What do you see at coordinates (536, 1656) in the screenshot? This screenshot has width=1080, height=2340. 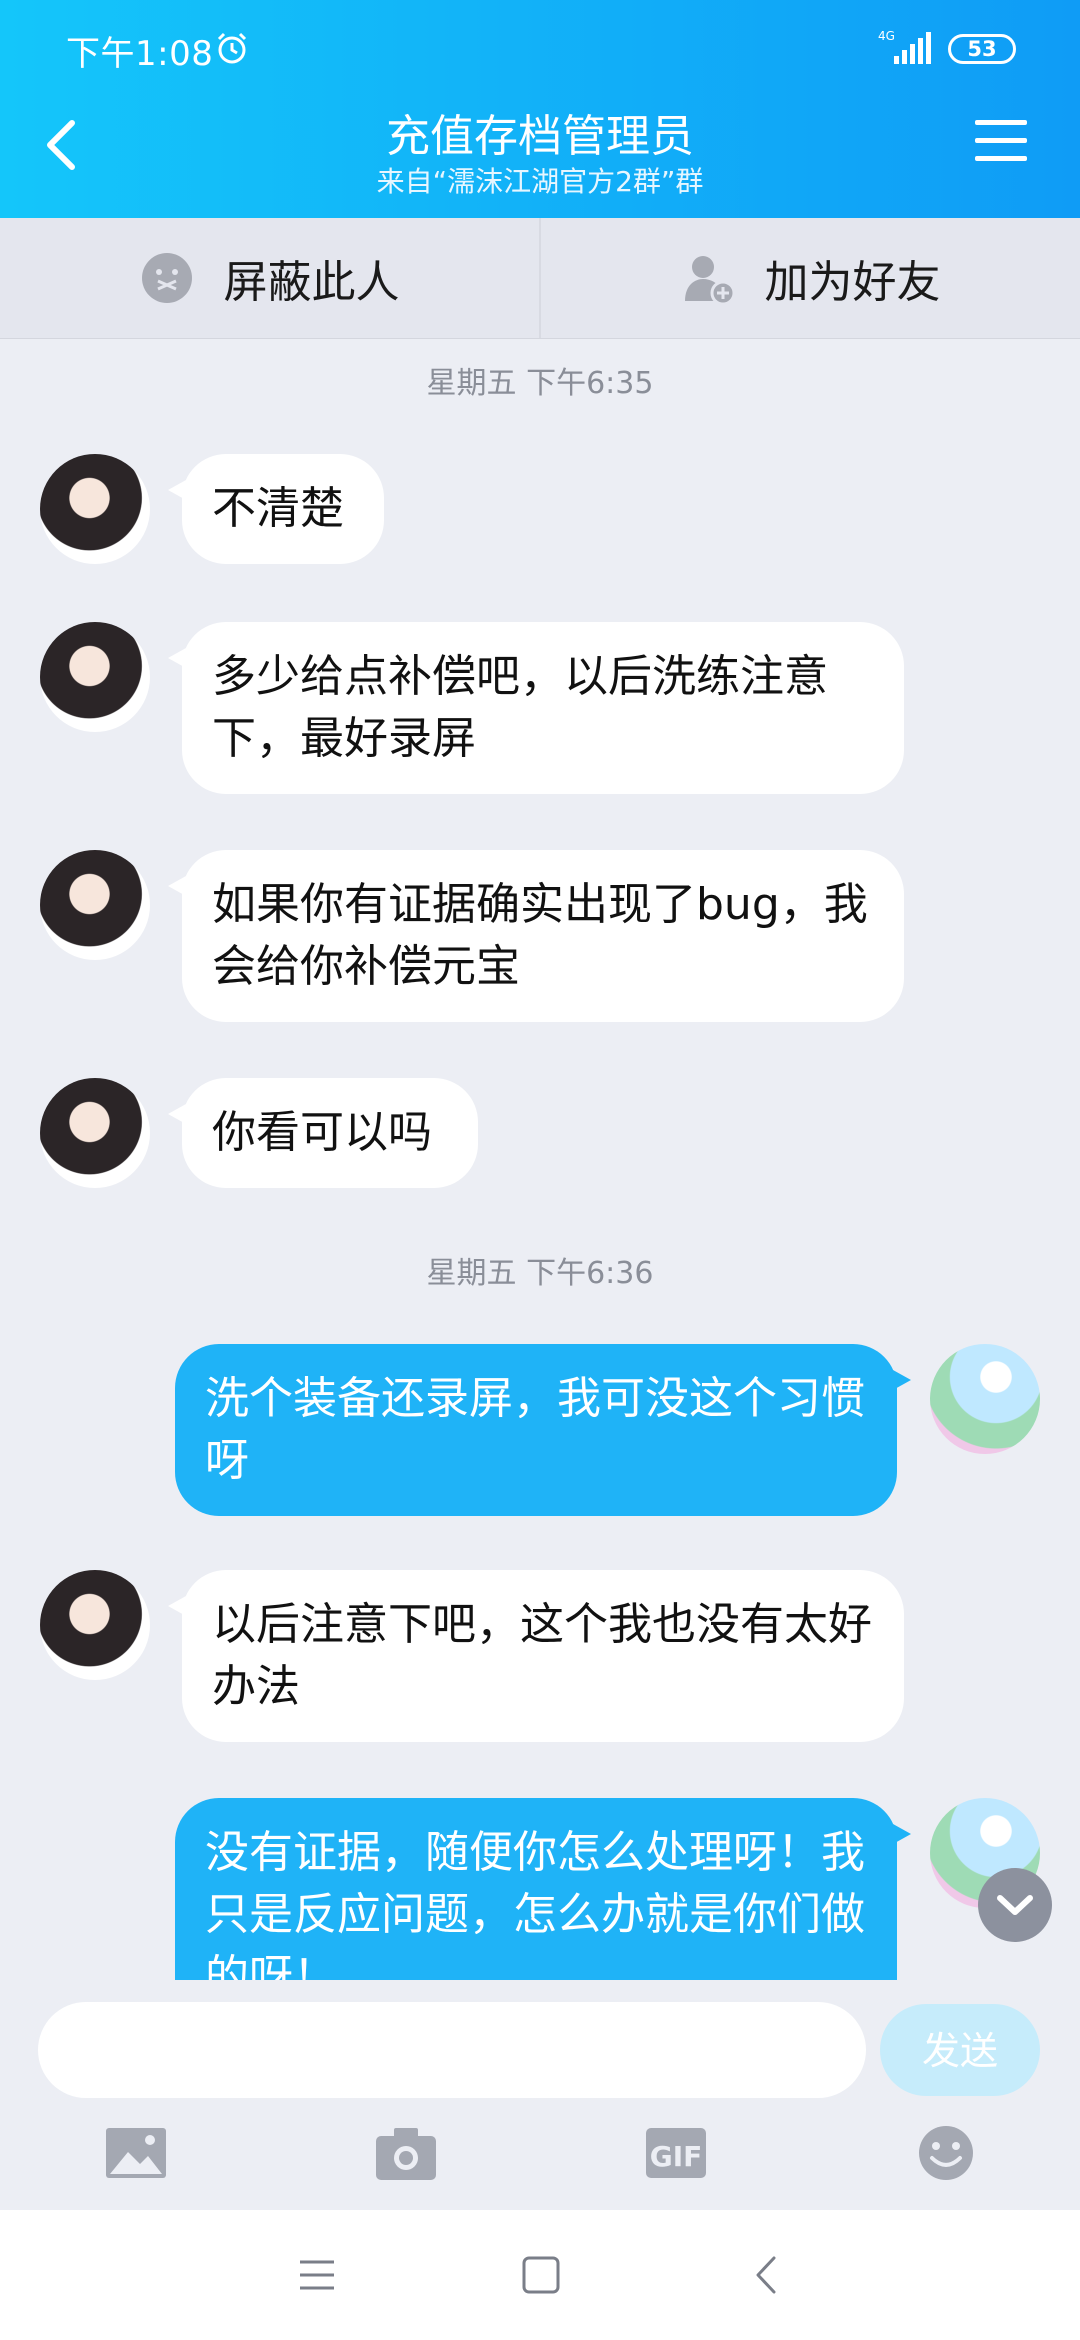 I see `incoming-message: 以后注意下吧，这个我也没有太好办法` at bounding box center [536, 1656].